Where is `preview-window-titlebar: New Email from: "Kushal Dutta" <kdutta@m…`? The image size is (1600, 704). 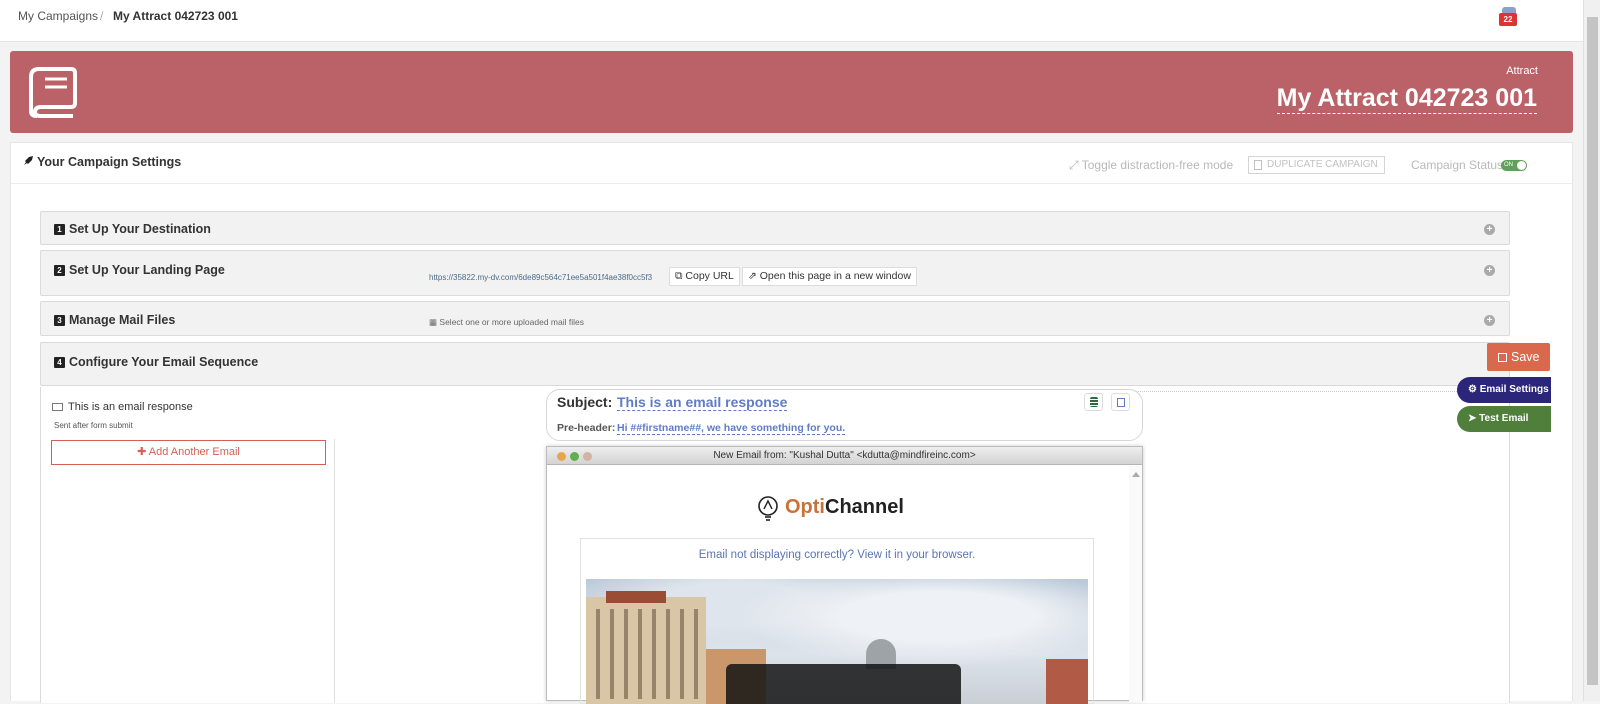
preview-window-titlebar: New Email from: "Kushal Dutta" <kdutta@m… is located at coordinates (844, 456).